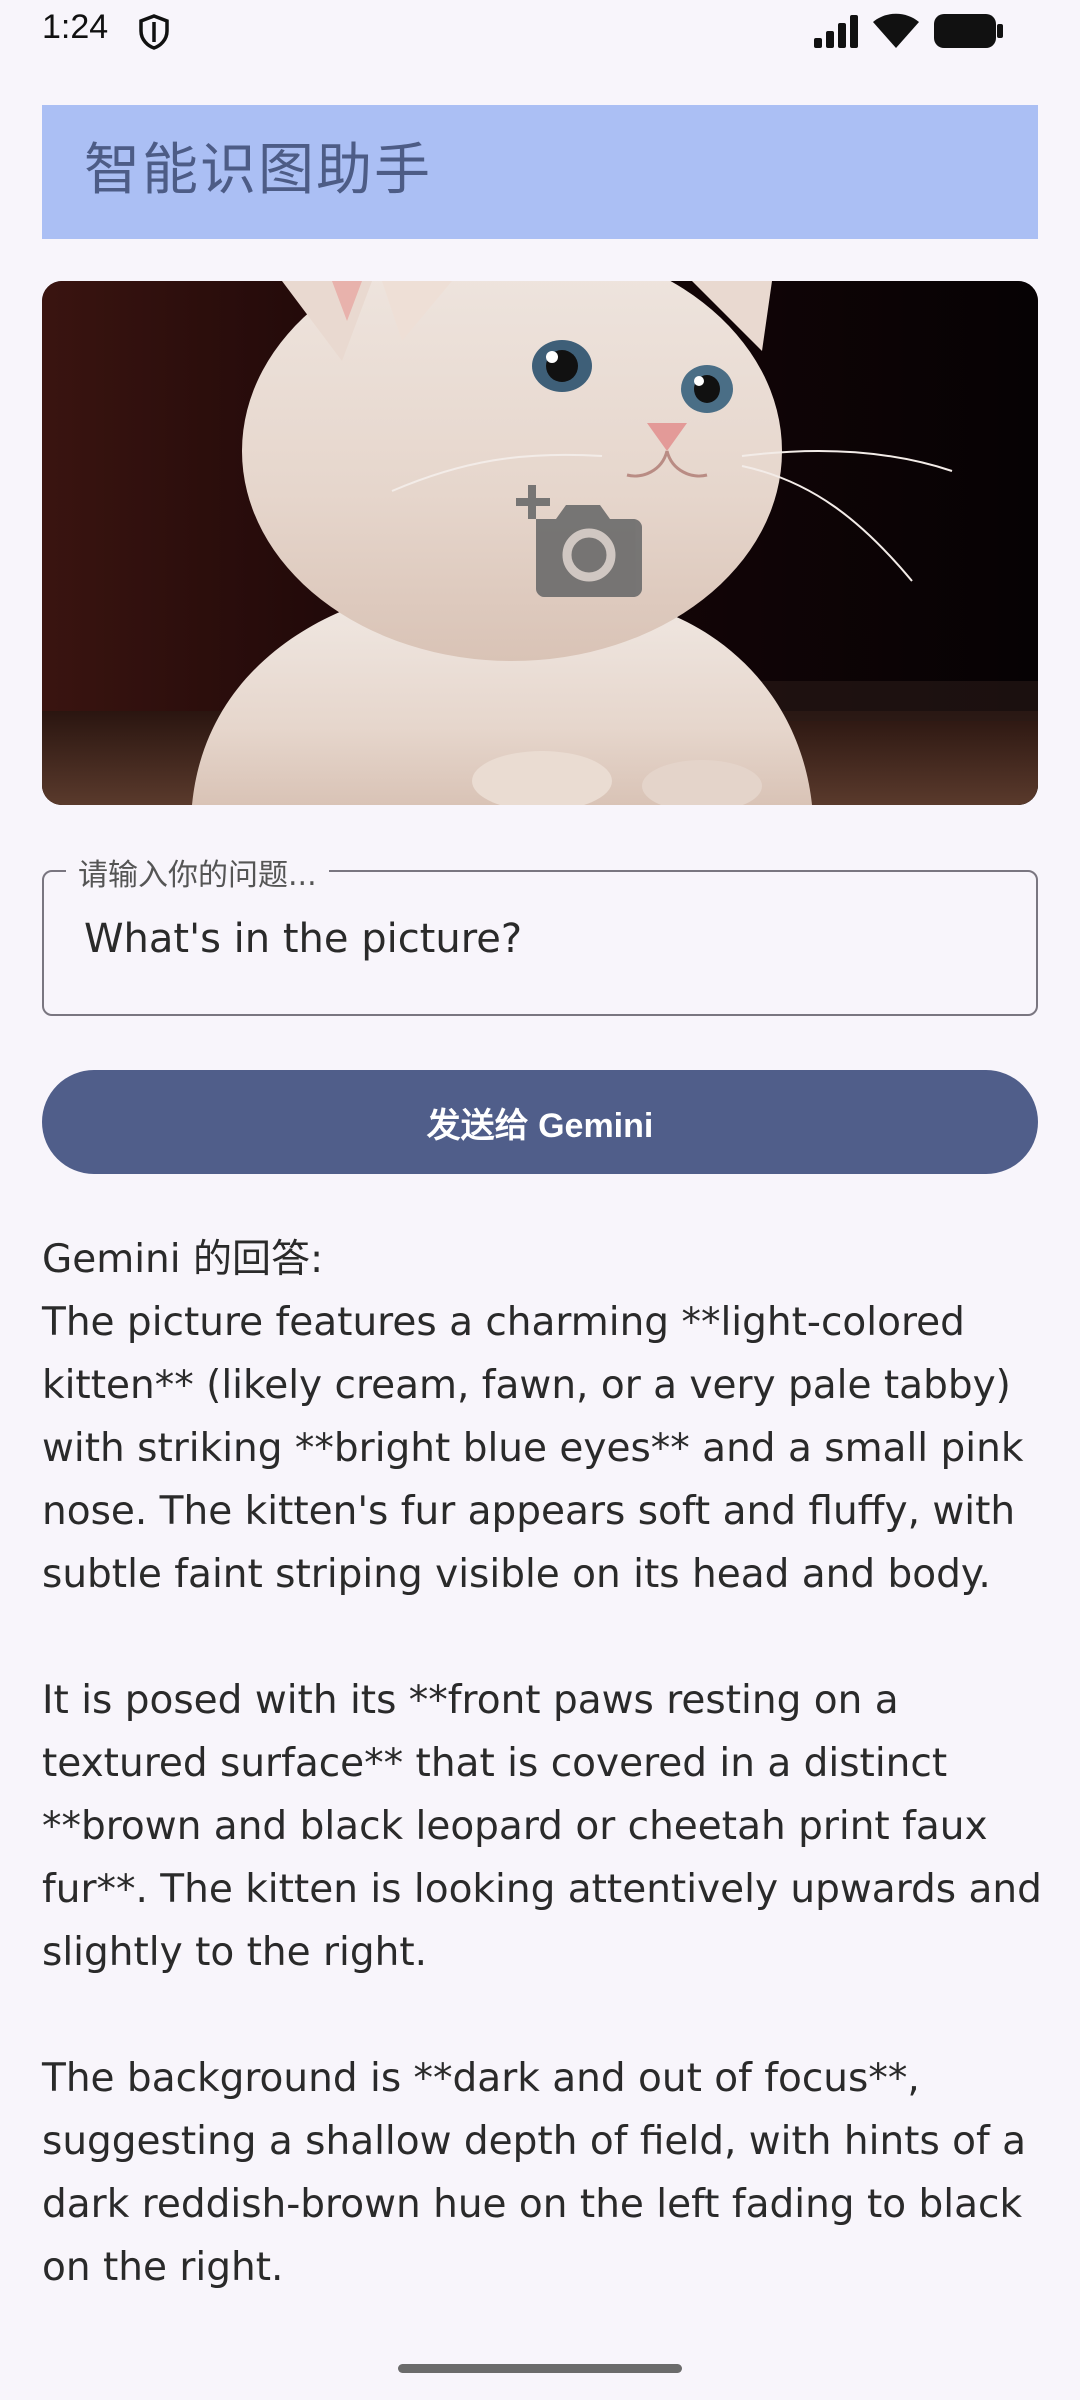  Describe the element at coordinates (75, 27) in the screenshot. I see `status-time: 1:24` at that location.